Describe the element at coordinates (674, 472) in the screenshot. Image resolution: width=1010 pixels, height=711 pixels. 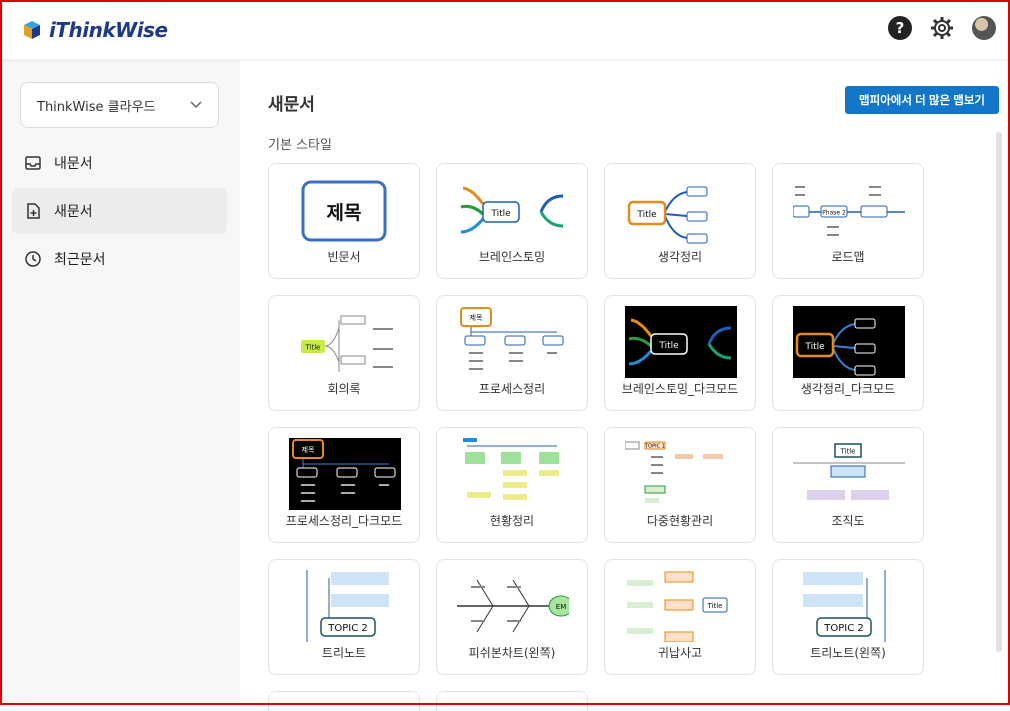
I see `multi-status-thumbnail: TOPIC 1` at that location.